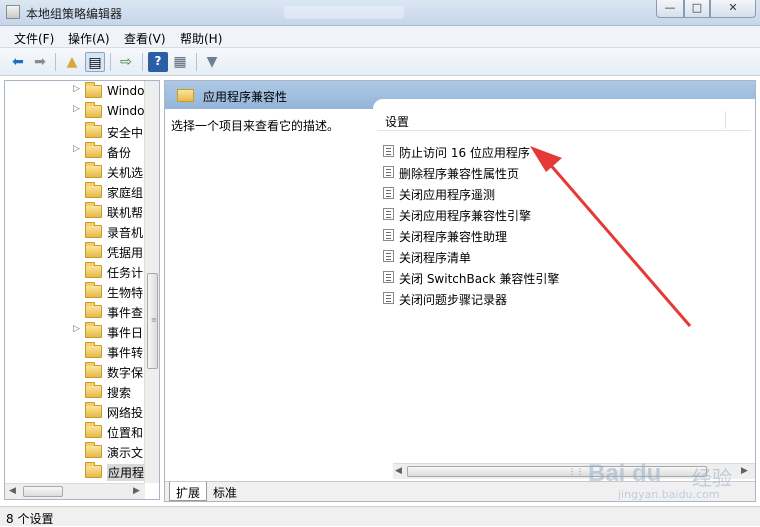 This screenshot has height=527, width=760. What do you see at coordinates (75, 291) in the screenshot?
I see `tree-item: 生物特` at bounding box center [75, 291].